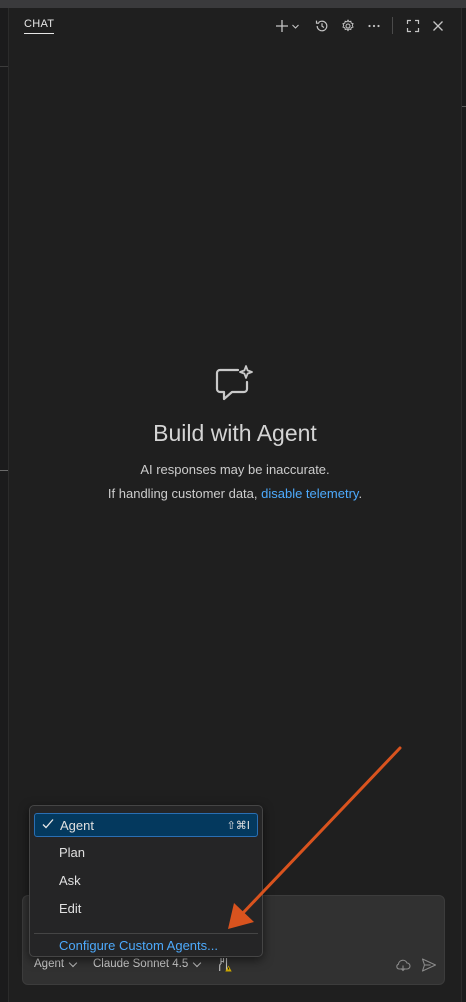 This screenshot has width=466, height=1002. I want to click on chat-header: CHAT, so click(235, 26).